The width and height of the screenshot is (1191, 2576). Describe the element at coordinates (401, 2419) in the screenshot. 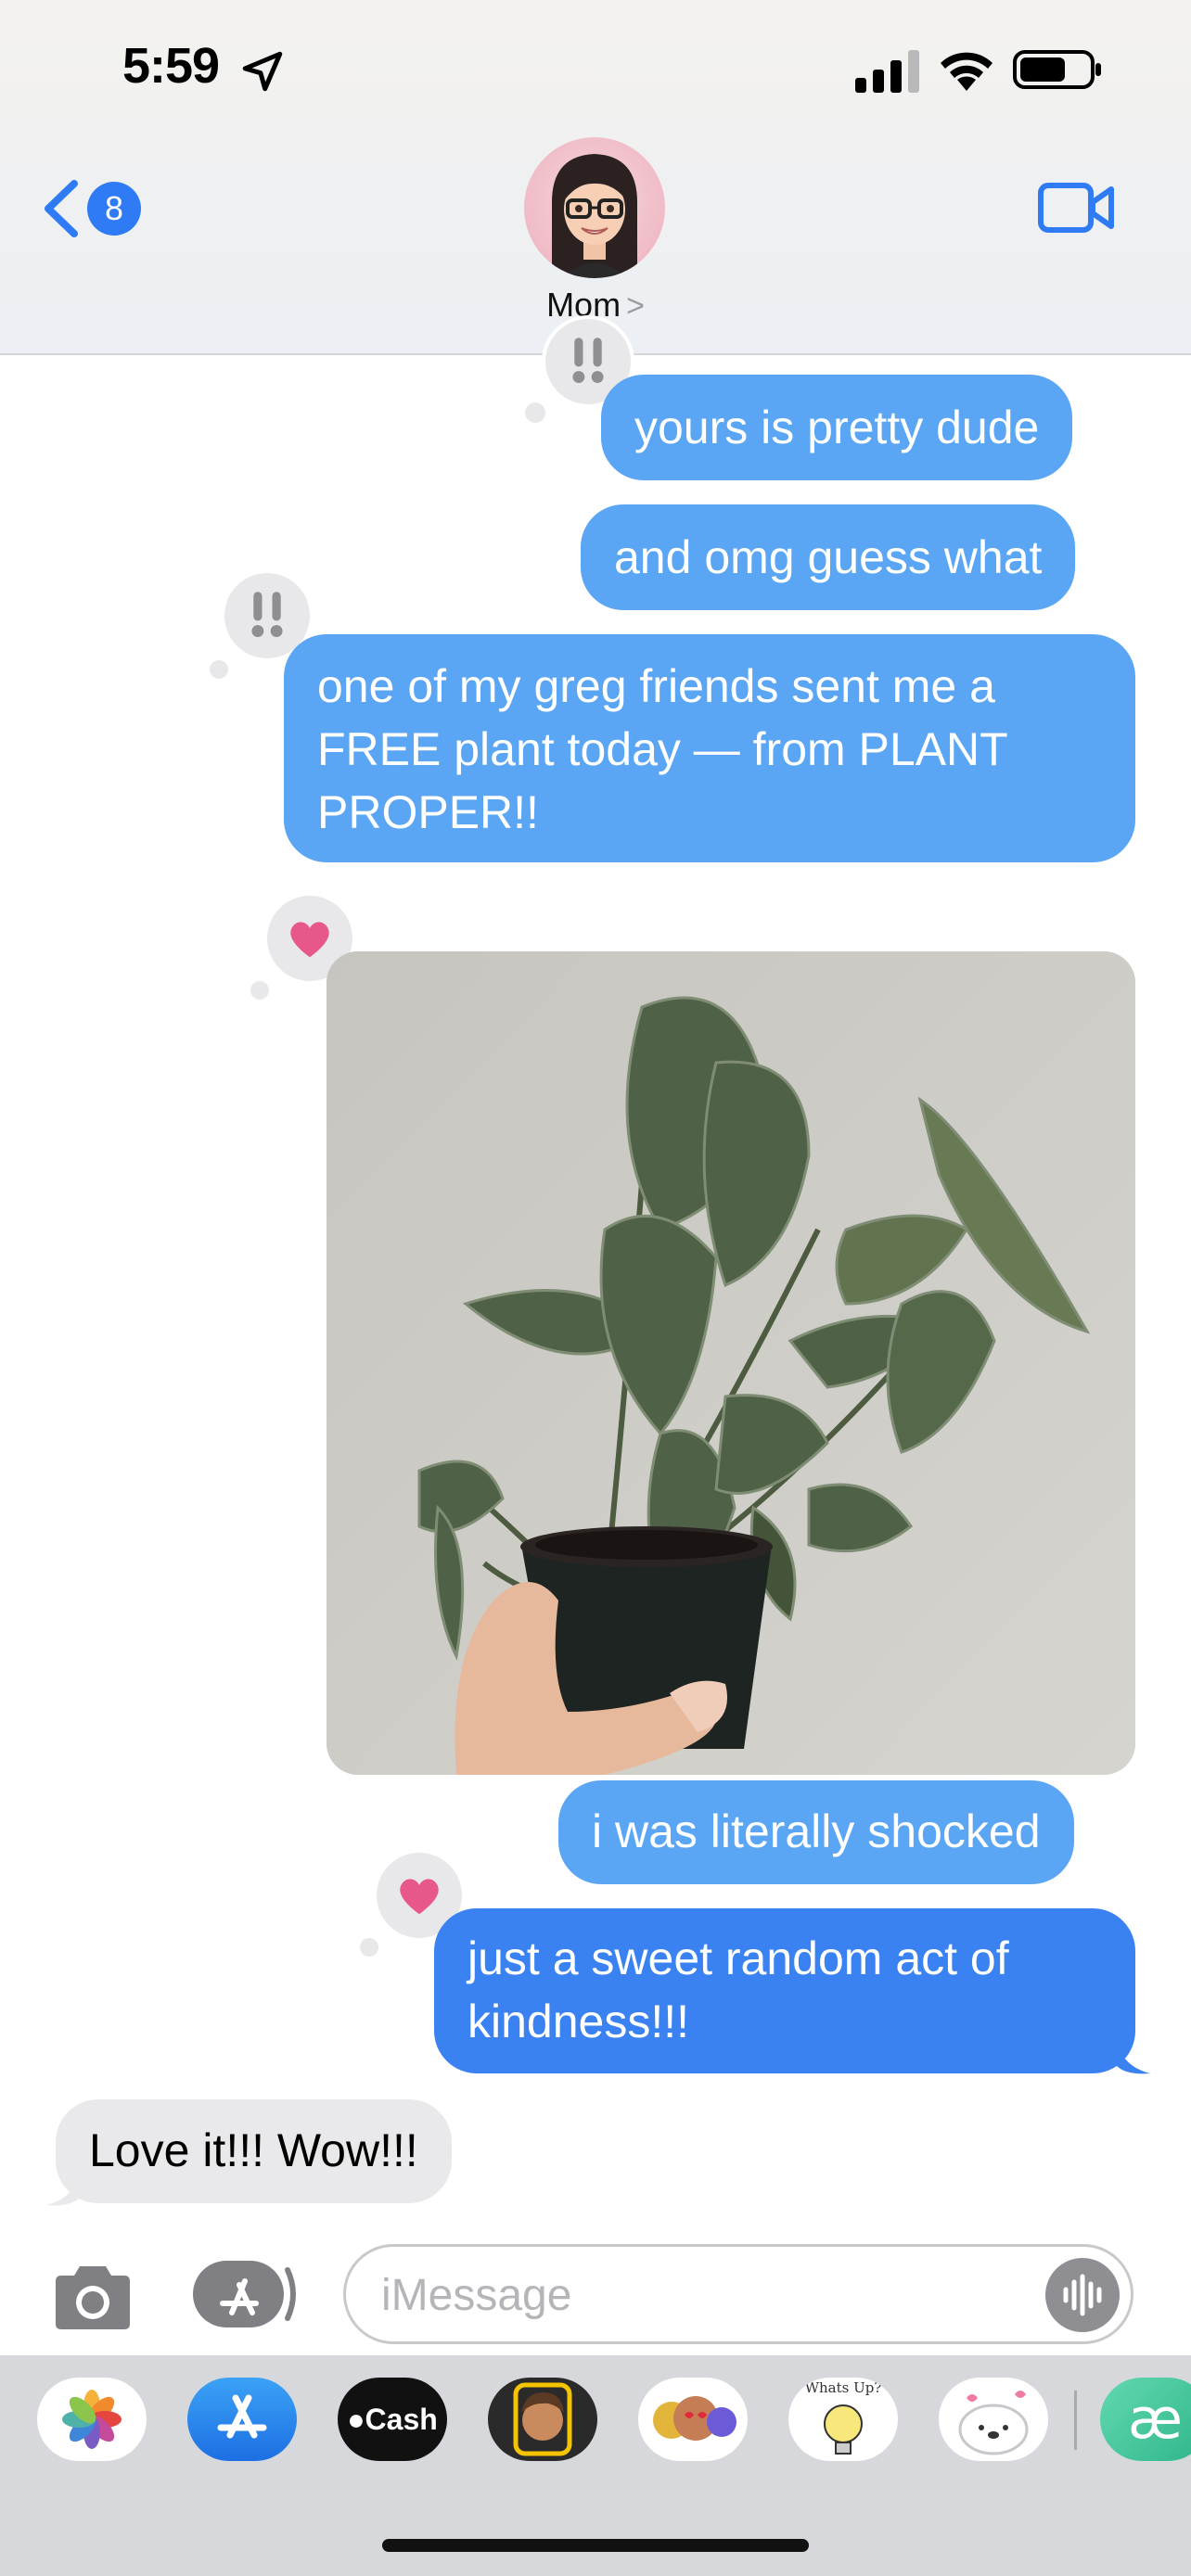

I see `cash-label: Cash` at that location.